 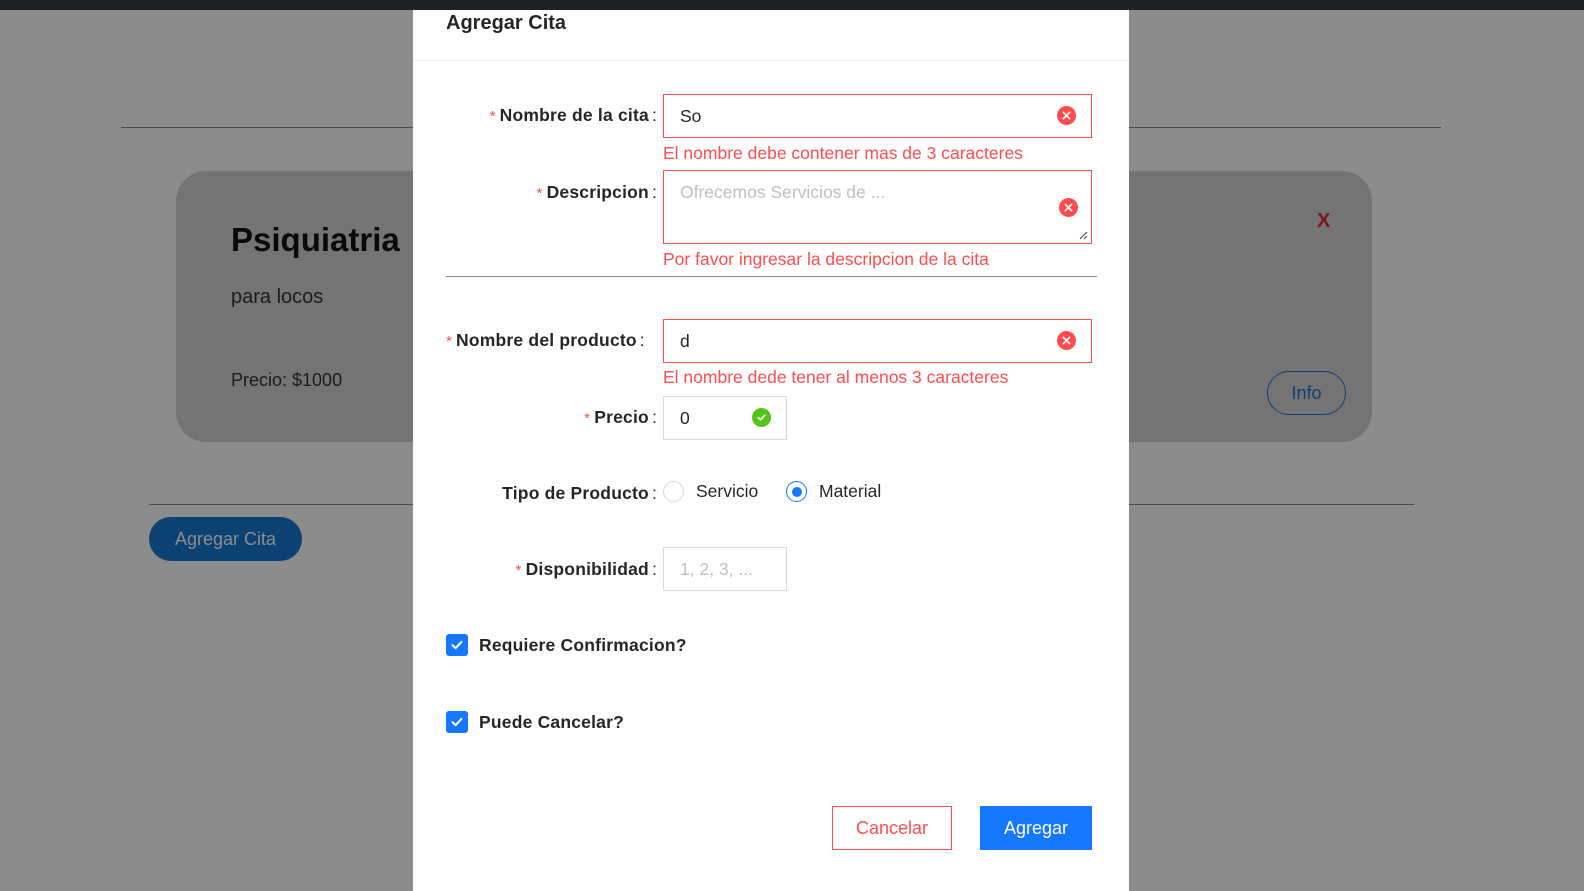 I want to click on radio-unchecked-icon, so click(x=673, y=491).